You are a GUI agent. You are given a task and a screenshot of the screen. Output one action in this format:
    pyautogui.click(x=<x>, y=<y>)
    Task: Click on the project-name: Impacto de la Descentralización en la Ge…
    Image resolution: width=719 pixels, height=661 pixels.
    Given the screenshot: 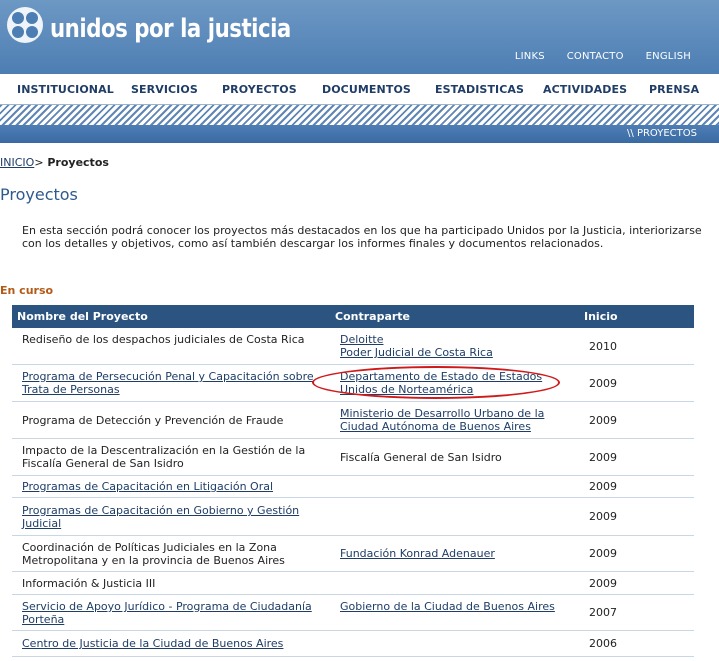 What is the action you would take?
    pyautogui.click(x=164, y=457)
    